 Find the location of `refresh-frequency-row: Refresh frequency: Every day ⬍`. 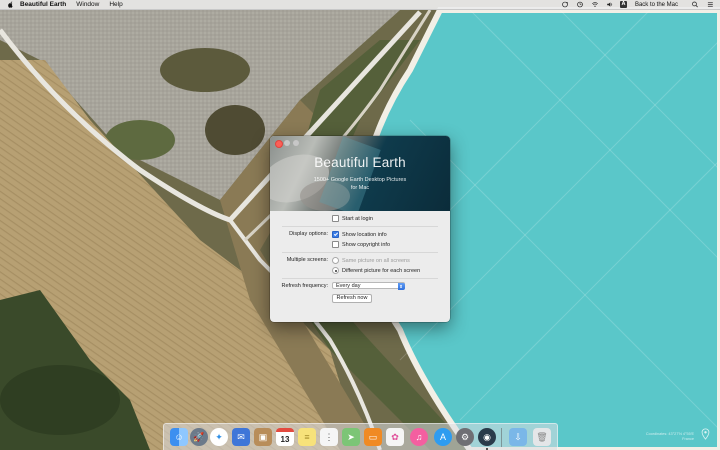

refresh-frequency-row: Refresh frequency: Every day ⬍ is located at coordinates (360, 287).